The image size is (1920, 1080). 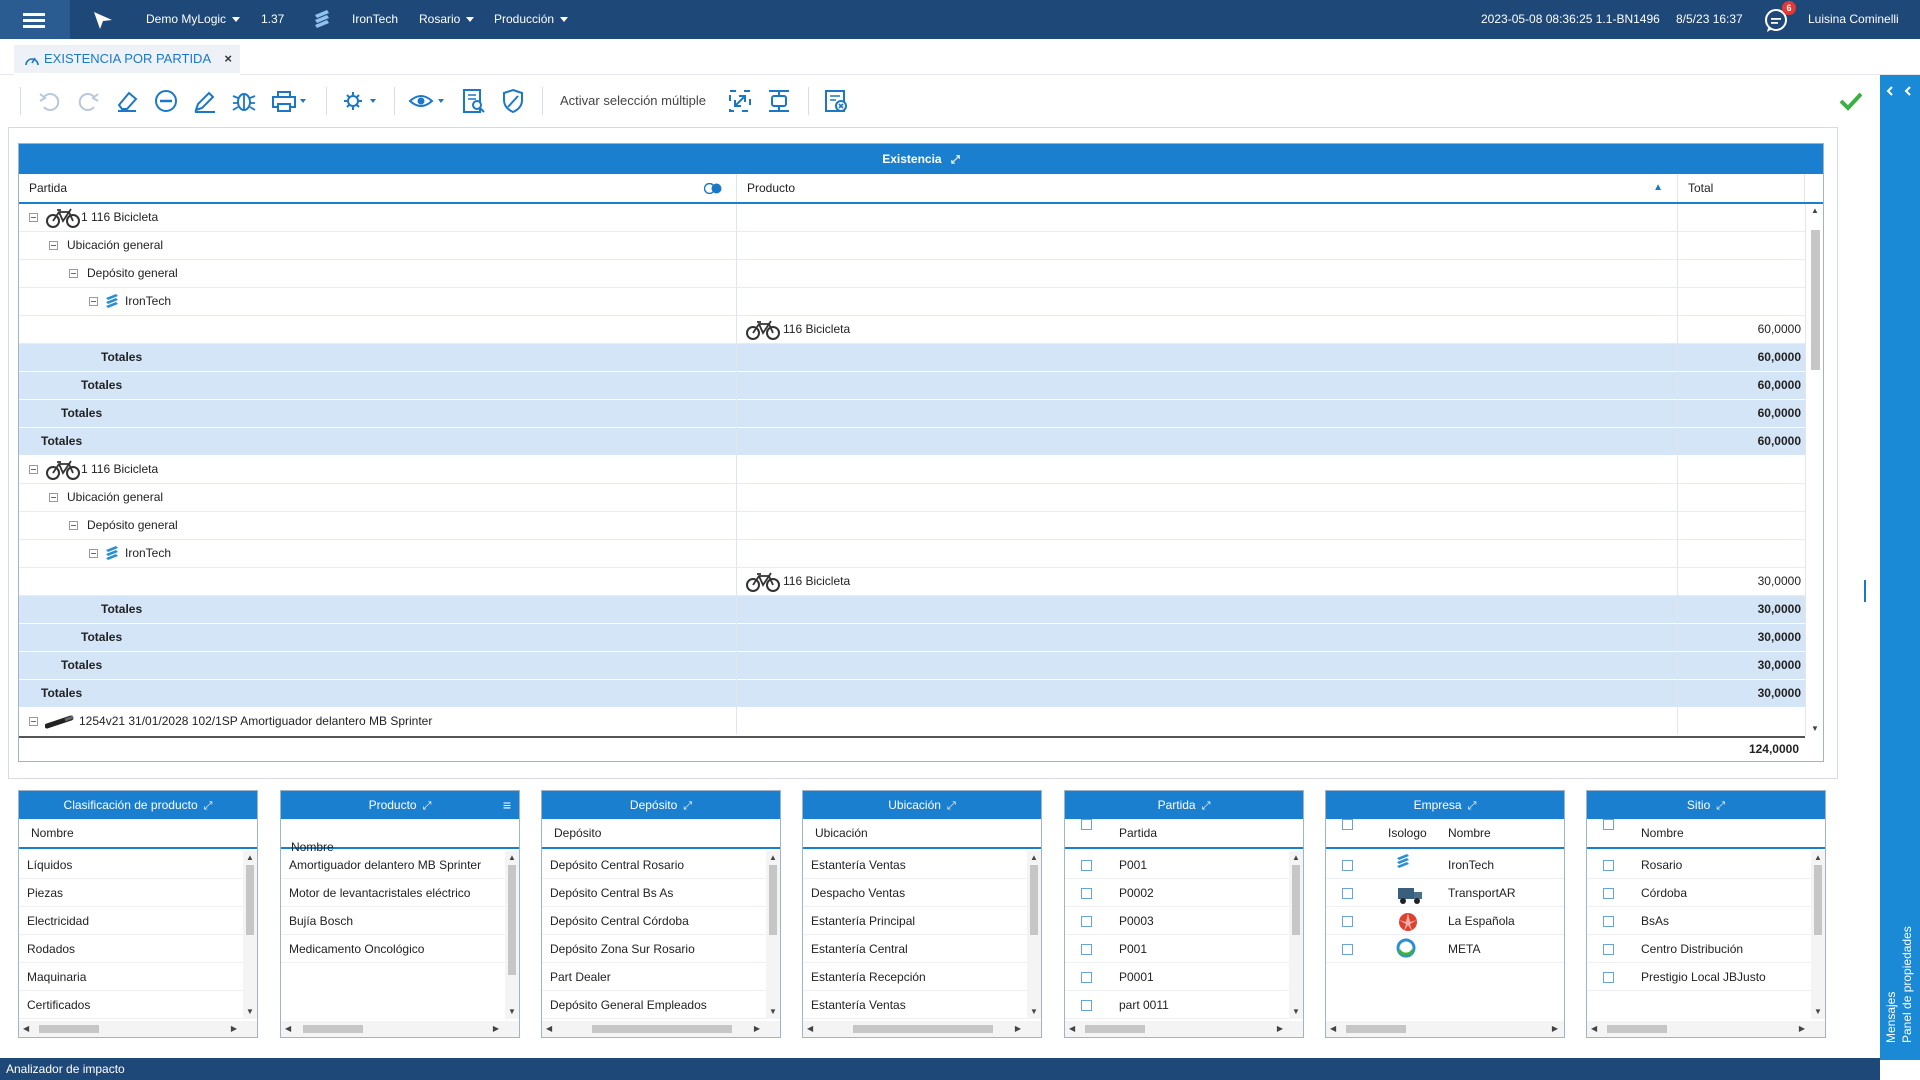 What do you see at coordinates (654, 921) in the screenshot?
I see `list-item: Depósito Central Córdoba` at bounding box center [654, 921].